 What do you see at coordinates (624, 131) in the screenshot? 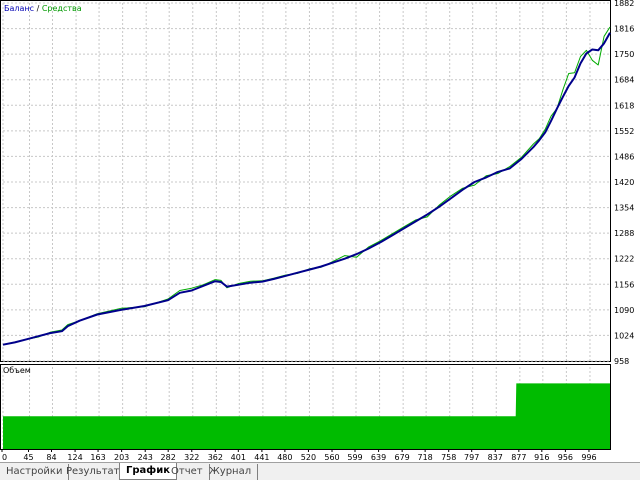
I see `y-tick-label: 1552` at bounding box center [624, 131].